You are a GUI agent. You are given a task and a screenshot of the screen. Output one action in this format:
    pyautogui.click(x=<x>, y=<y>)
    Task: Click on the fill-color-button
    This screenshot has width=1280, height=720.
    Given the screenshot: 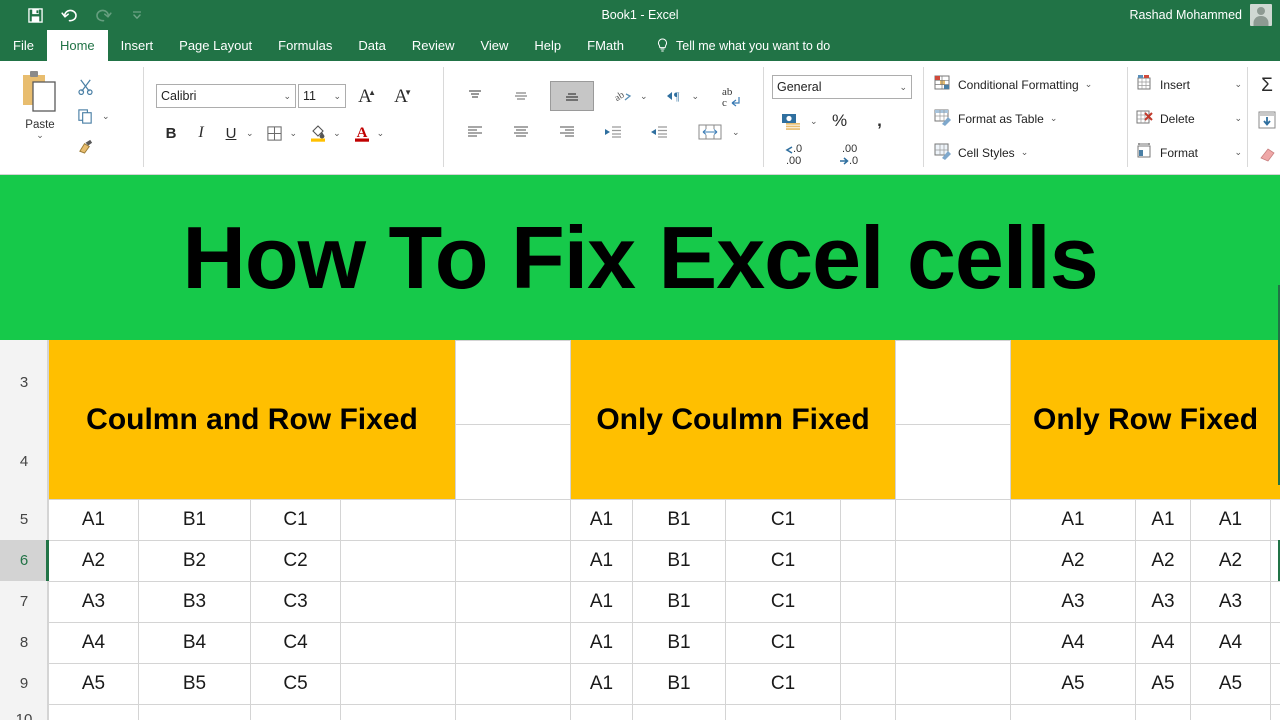 What is the action you would take?
    pyautogui.click(x=318, y=133)
    